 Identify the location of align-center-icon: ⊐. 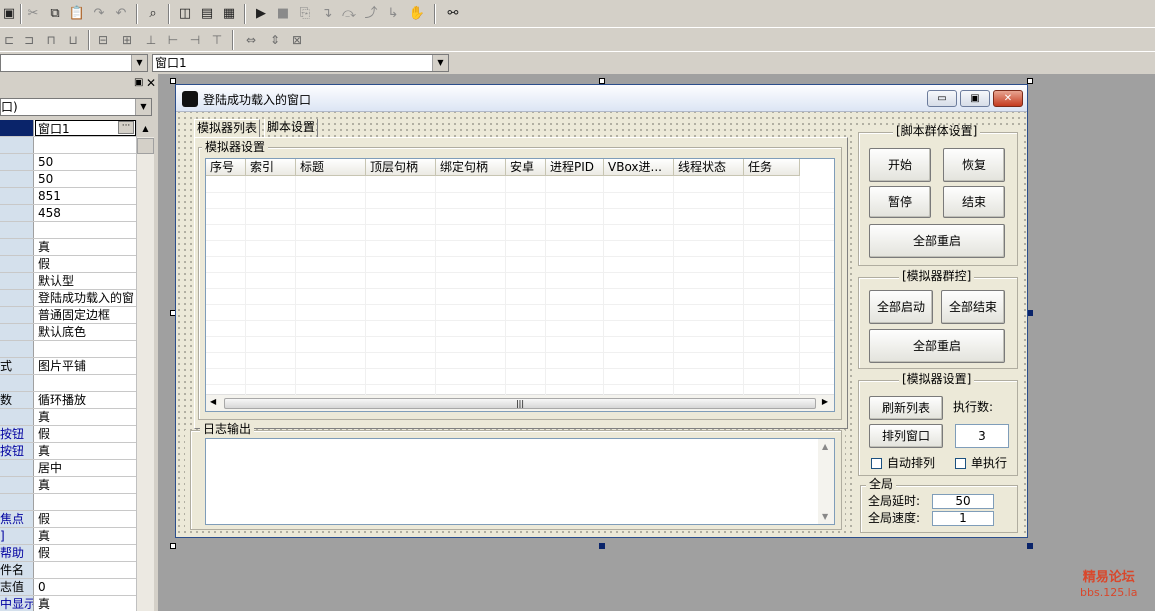
(29, 40).